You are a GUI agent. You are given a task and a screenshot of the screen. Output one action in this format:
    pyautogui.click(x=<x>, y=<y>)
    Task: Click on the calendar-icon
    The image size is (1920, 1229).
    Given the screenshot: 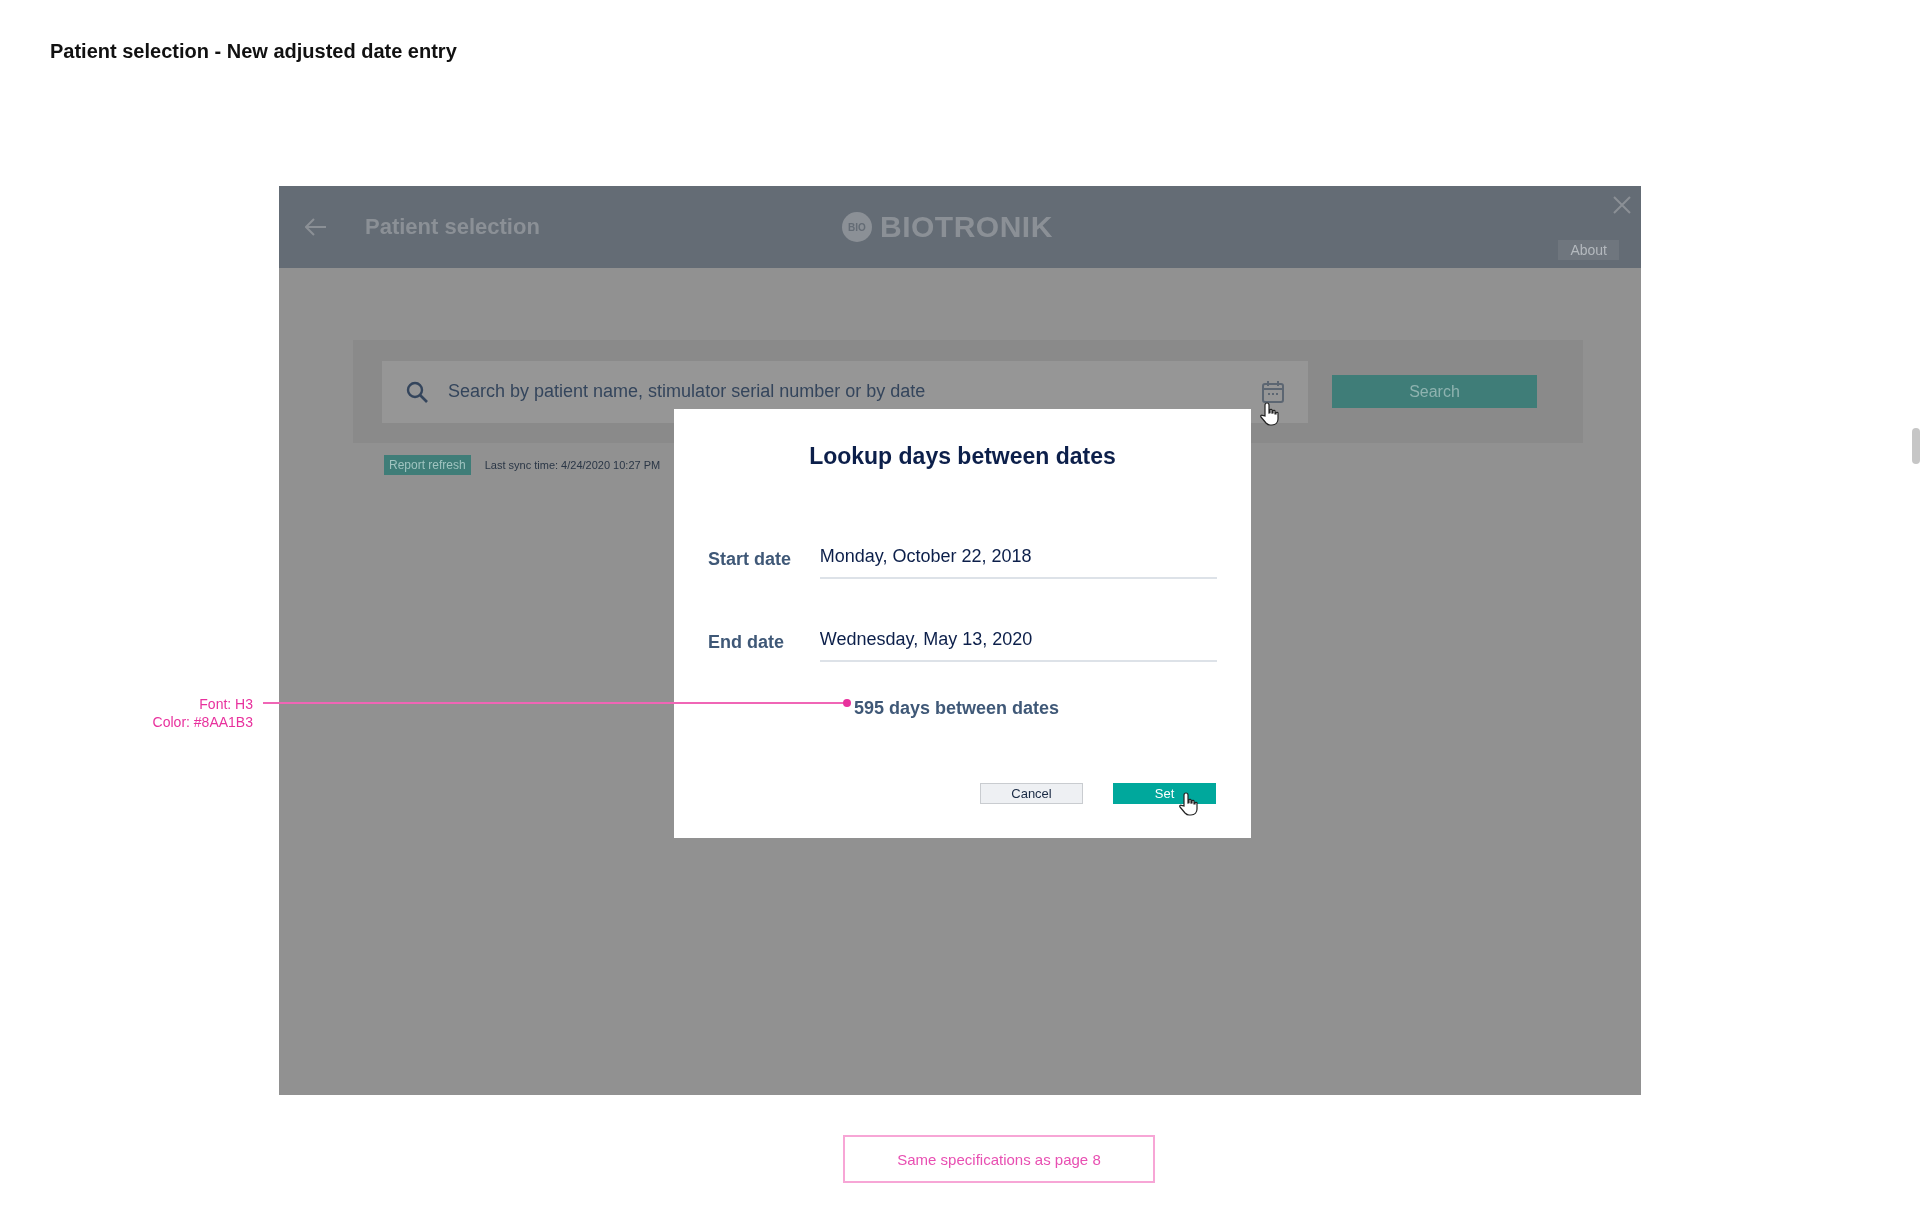 What is the action you would take?
    pyautogui.click(x=1273, y=391)
    